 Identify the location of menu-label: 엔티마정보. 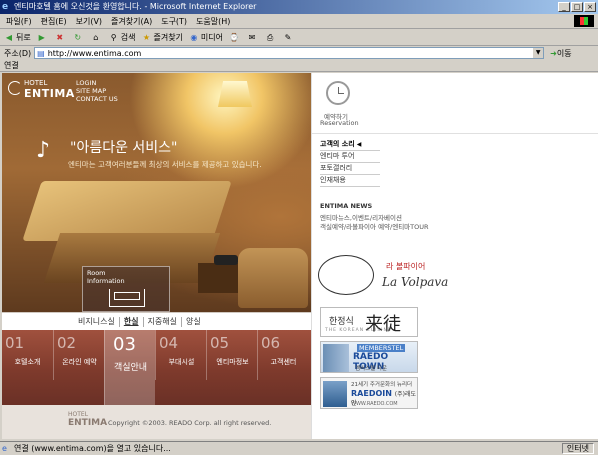
(232, 362).